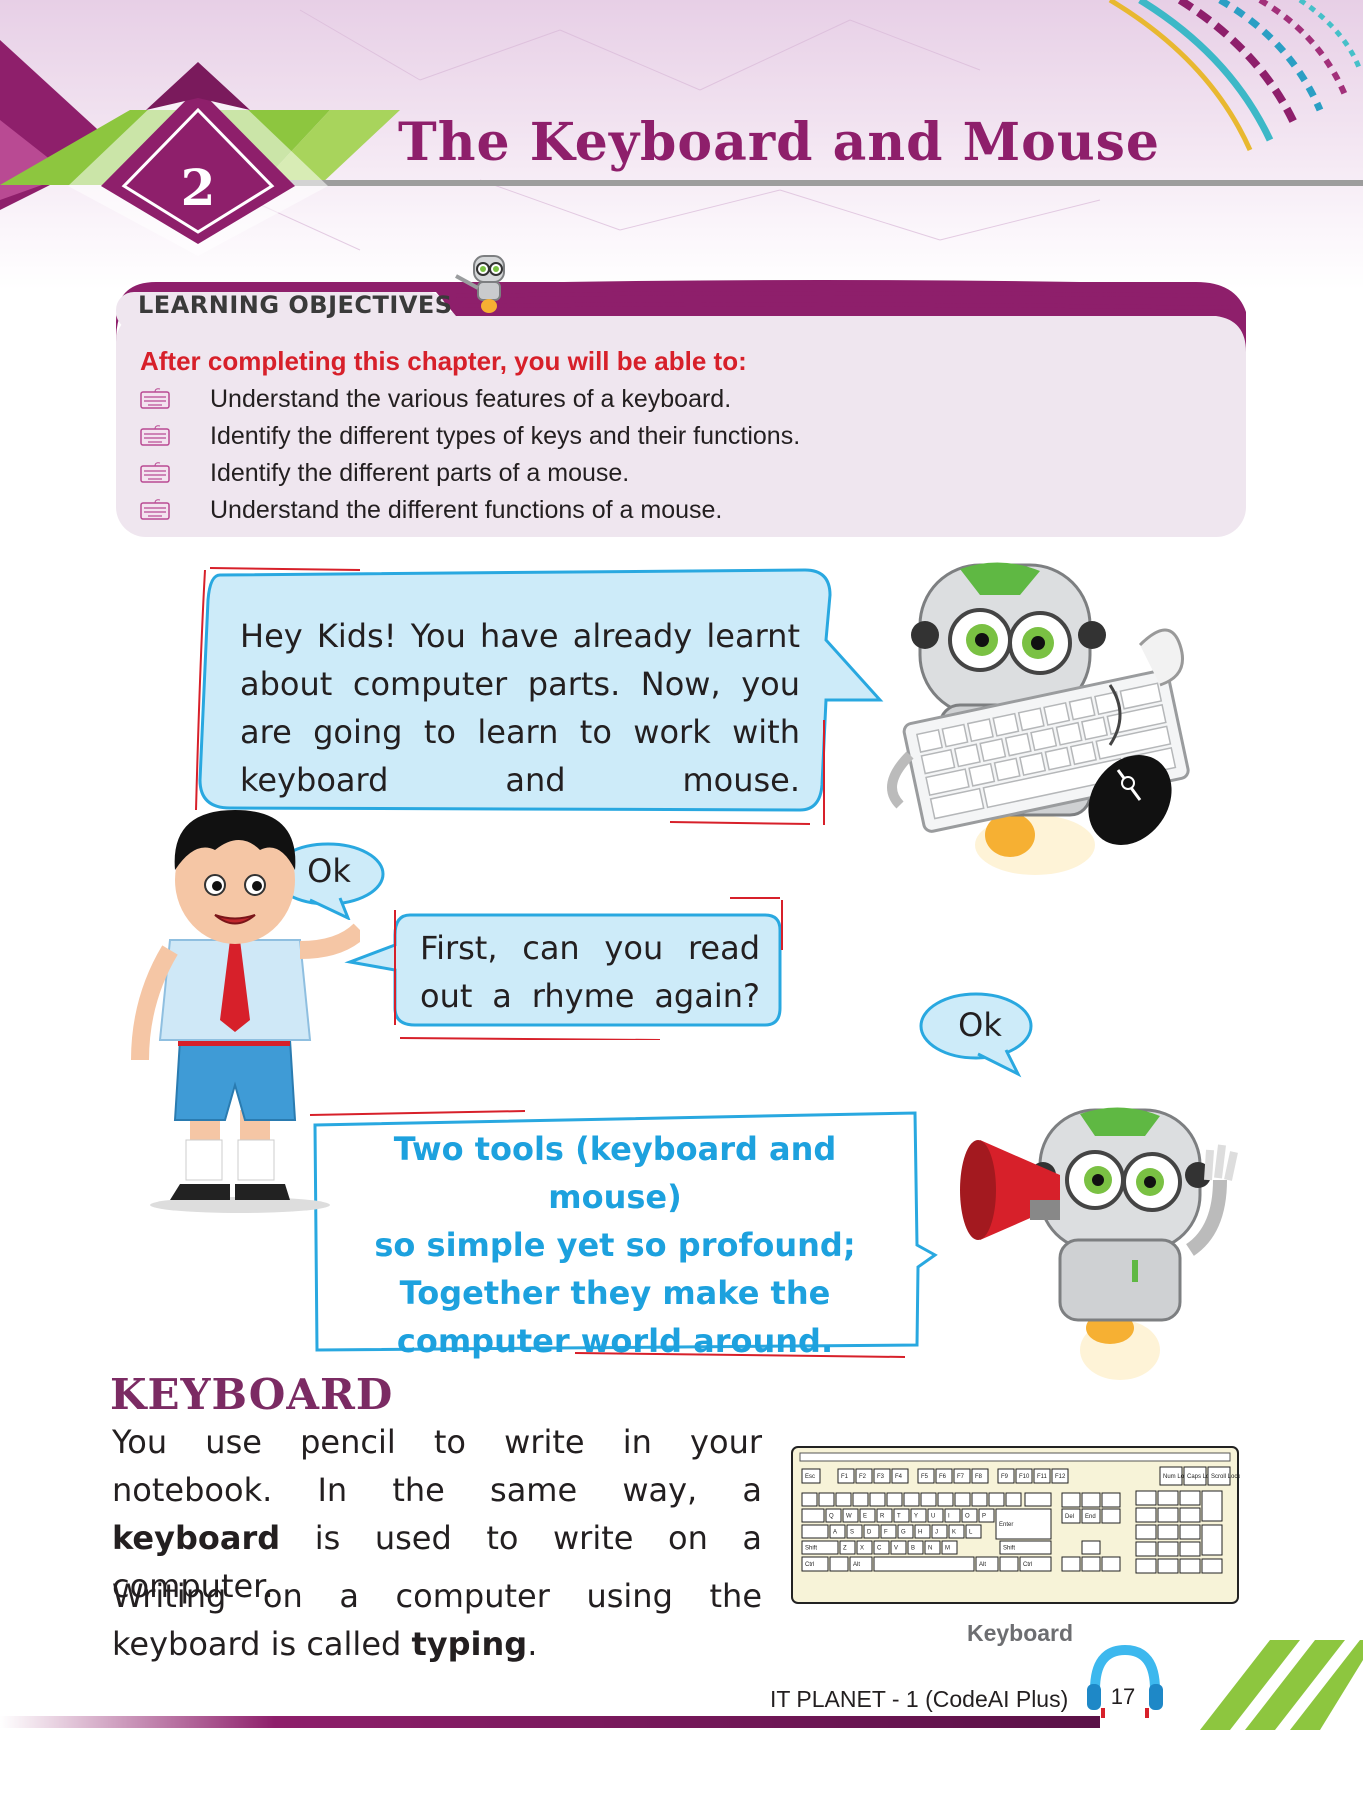  Describe the element at coordinates (198, 187) in the screenshot. I see `chapter-number: 2` at that location.